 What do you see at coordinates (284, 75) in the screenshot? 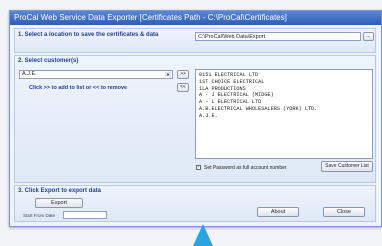
I see `list-item: 0151 ELECTRICAL LTD` at bounding box center [284, 75].